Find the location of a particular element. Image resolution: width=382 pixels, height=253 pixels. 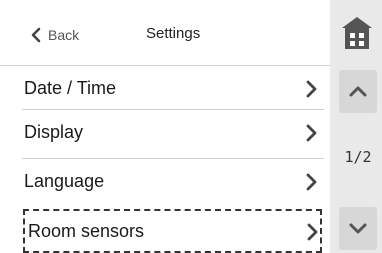

back-label: Back is located at coordinates (64, 35).